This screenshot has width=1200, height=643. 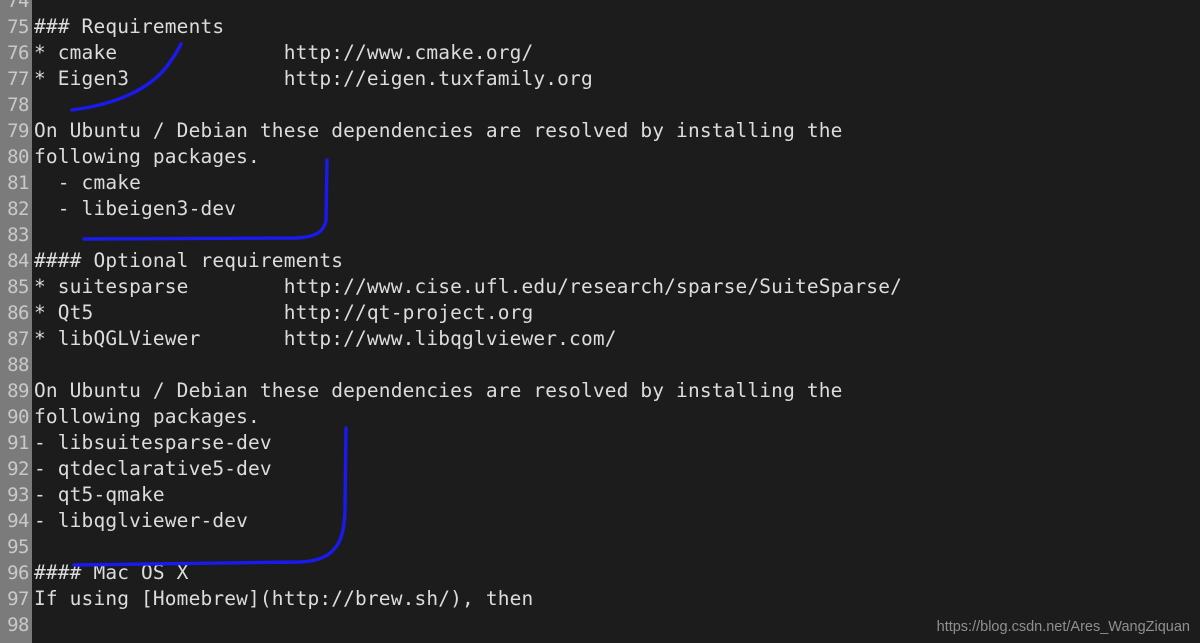 What do you see at coordinates (18, 79) in the screenshot?
I see `line-number: 77` at bounding box center [18, 79].